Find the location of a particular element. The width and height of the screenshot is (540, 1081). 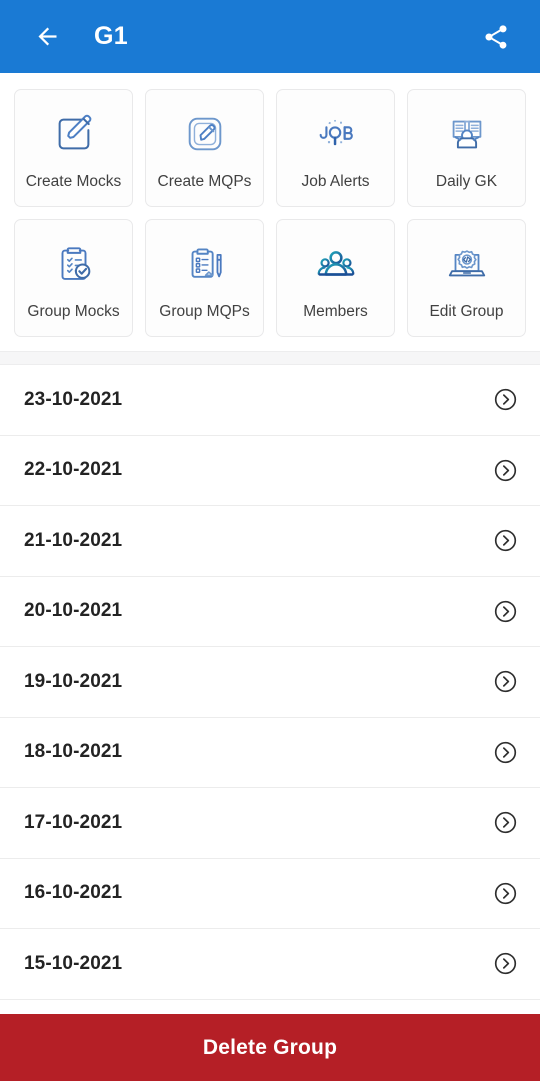

job-search-icon is located at coordinates (336, 134).